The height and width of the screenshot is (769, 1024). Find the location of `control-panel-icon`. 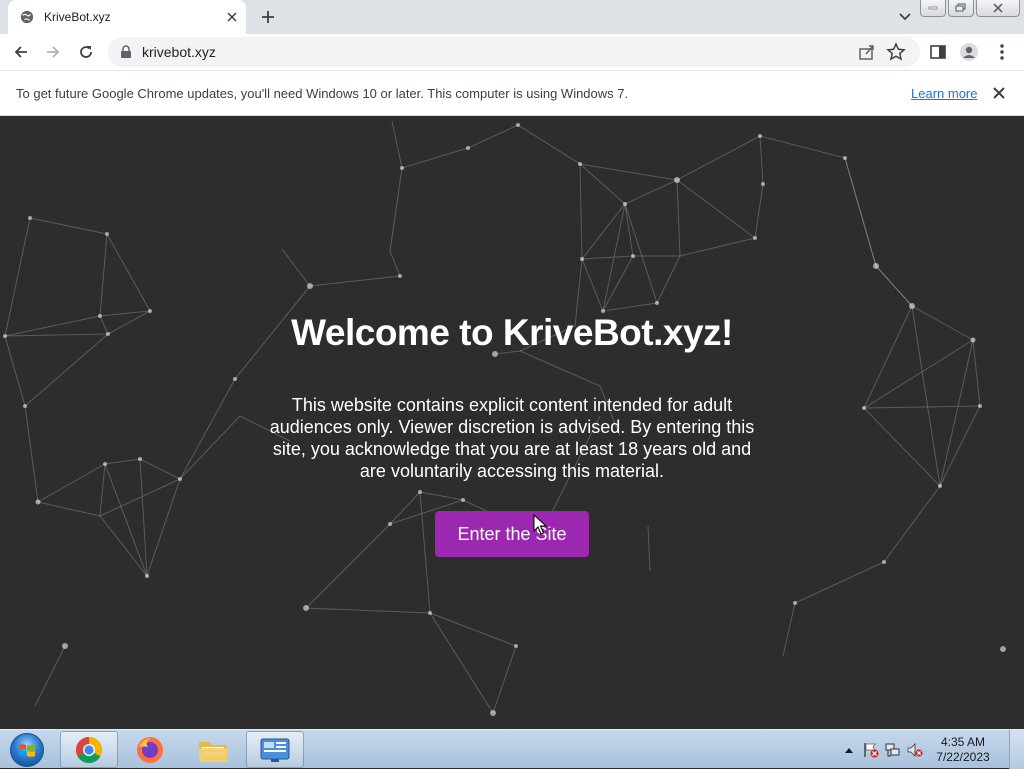

control-panel-icon is located at coordinates (275, 750).